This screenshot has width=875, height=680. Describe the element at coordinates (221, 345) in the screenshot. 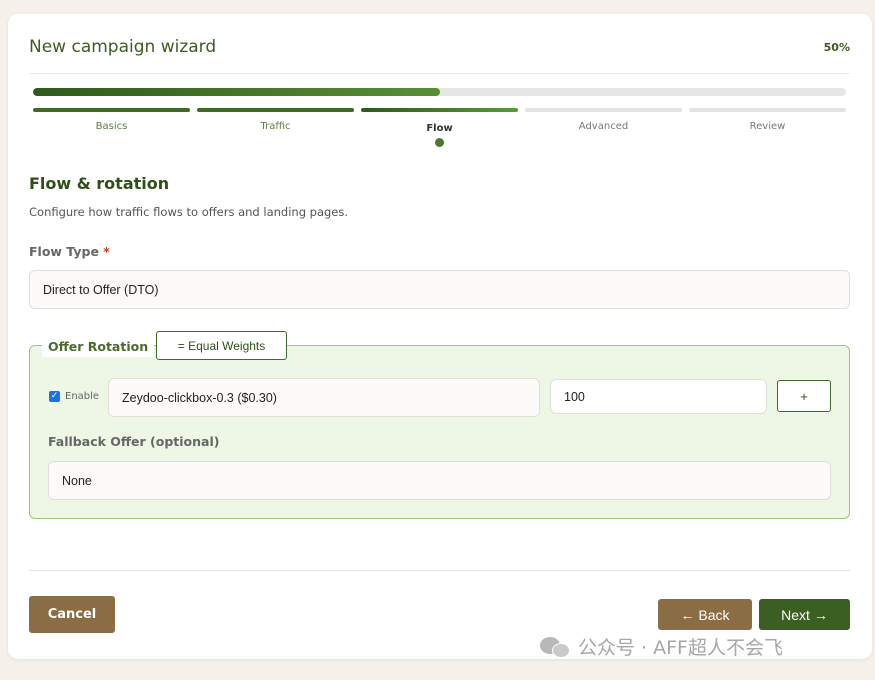

I see `equal-weights-button: = Equal Weights` at that location.